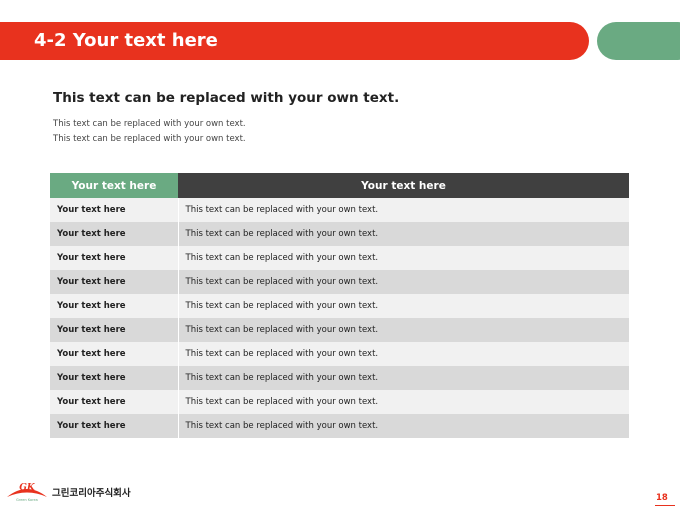 Image resolution: width=680 pixels, height=510 pixels. I want to click on company-logo-icon: GK Green Korea, so click(27, 492).